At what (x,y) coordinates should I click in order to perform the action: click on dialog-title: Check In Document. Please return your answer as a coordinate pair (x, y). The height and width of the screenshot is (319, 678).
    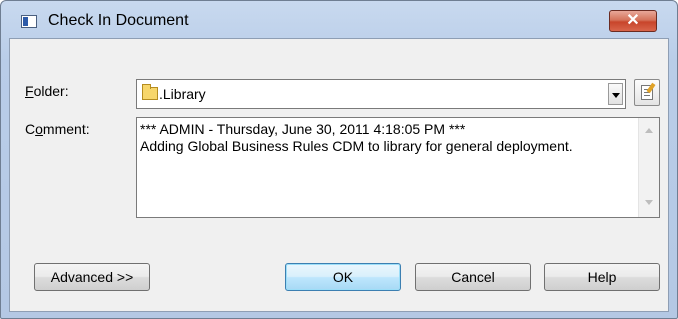
    Looking at the image, I should click on (118, 20).